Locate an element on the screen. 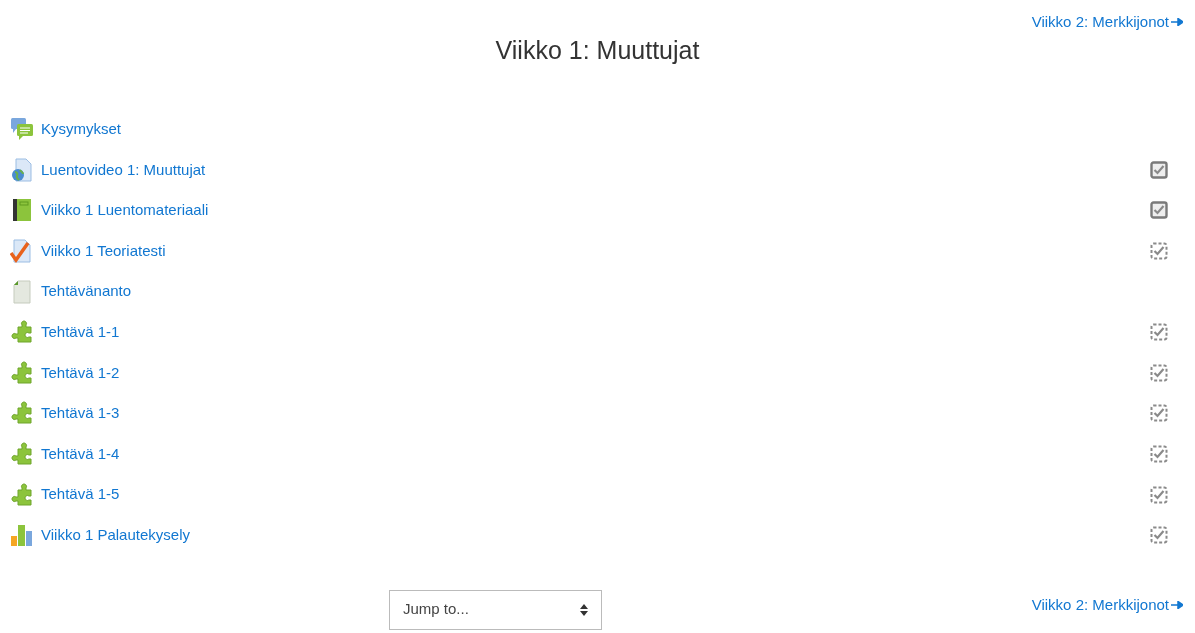  book-icon is located at coordinates (22, 210).